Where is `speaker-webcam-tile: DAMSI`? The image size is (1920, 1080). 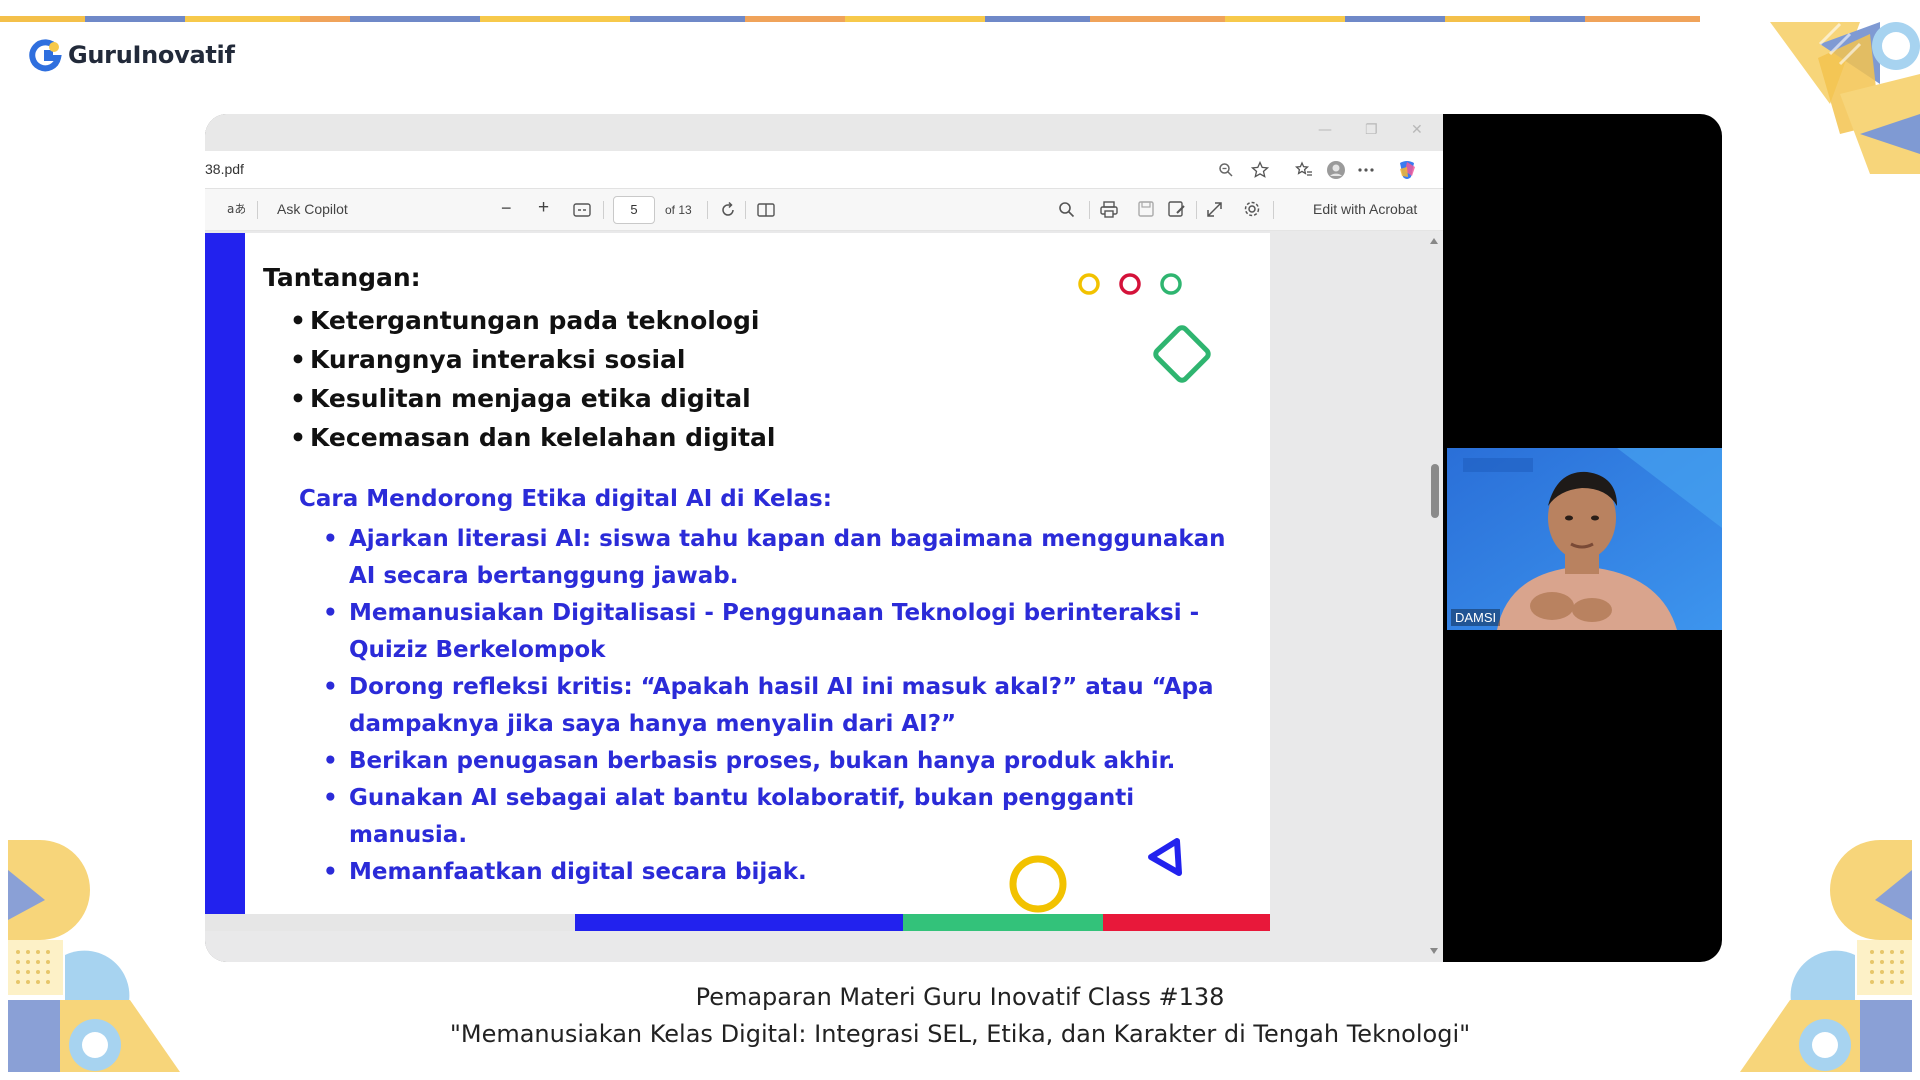 speaker-webcam-tile: DAMSI is located at coordinates (1584, 539).